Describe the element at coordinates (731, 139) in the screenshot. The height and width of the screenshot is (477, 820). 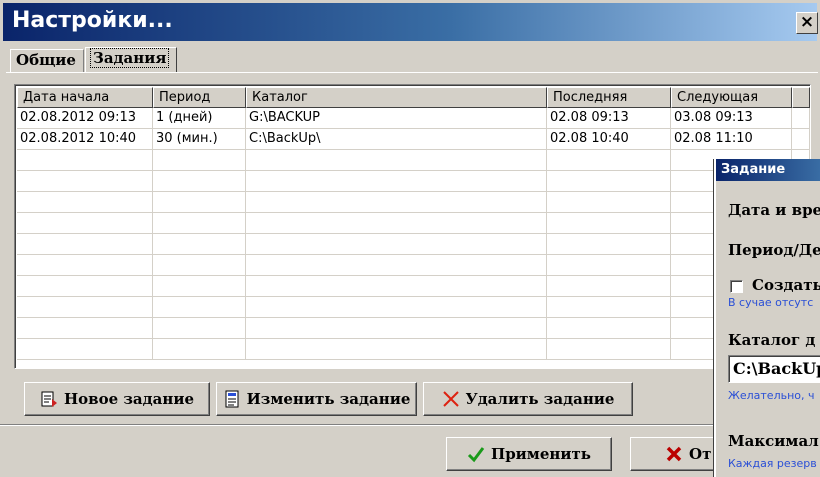
I see `cell-next: 02.08 11:10` at that location.